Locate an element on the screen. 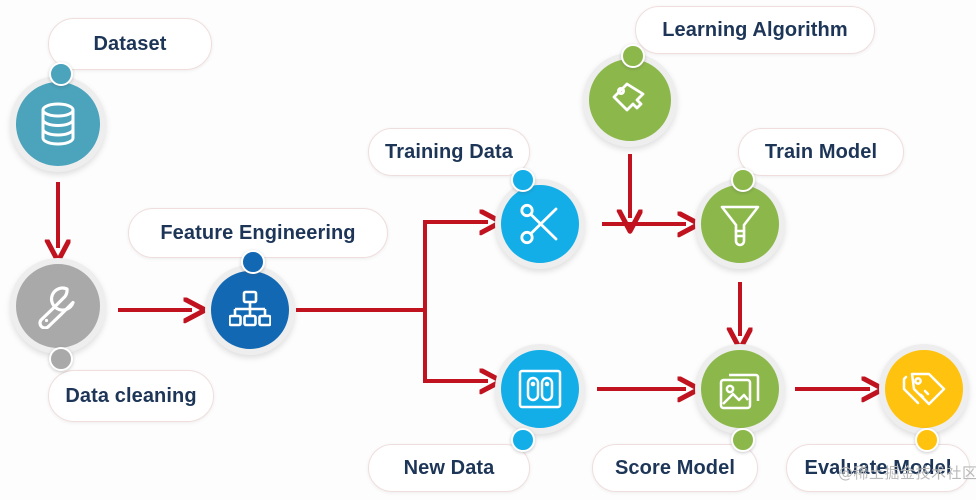 This screenshot has height=500, width=976. dot-learning-algorithm is located at coordinates (633, 56).